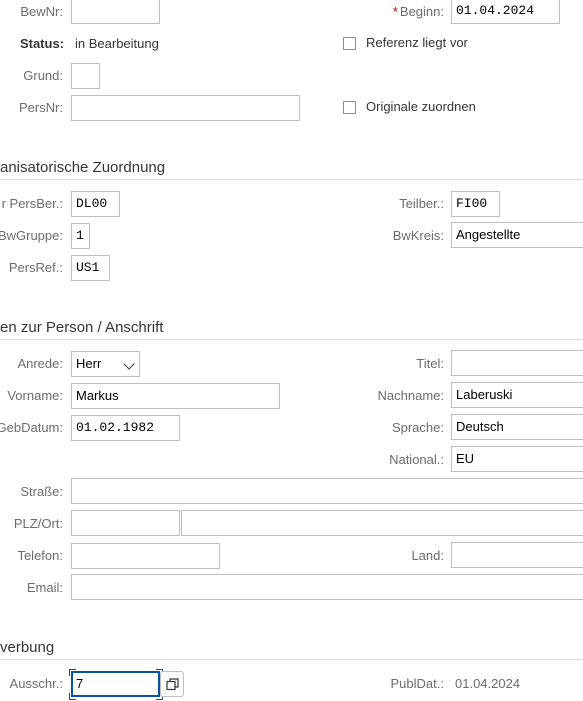 Image resolution: width=583 pixels, height=701 pixels. I want to click on strasse-input, so click(327, 491).